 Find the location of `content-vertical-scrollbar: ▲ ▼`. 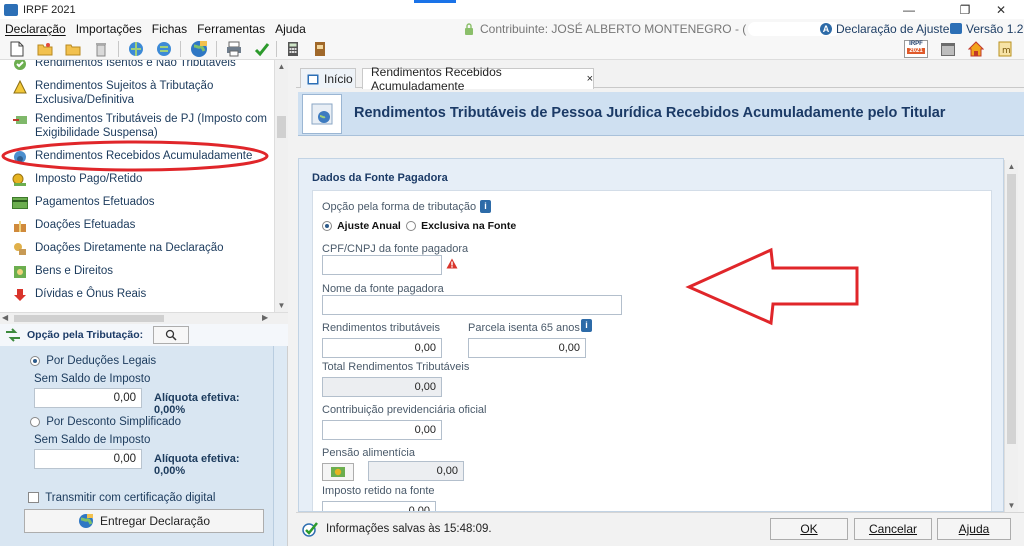

content-vertical-scrollbar: ▲ ▼ is located at coordinates (1011, 336).